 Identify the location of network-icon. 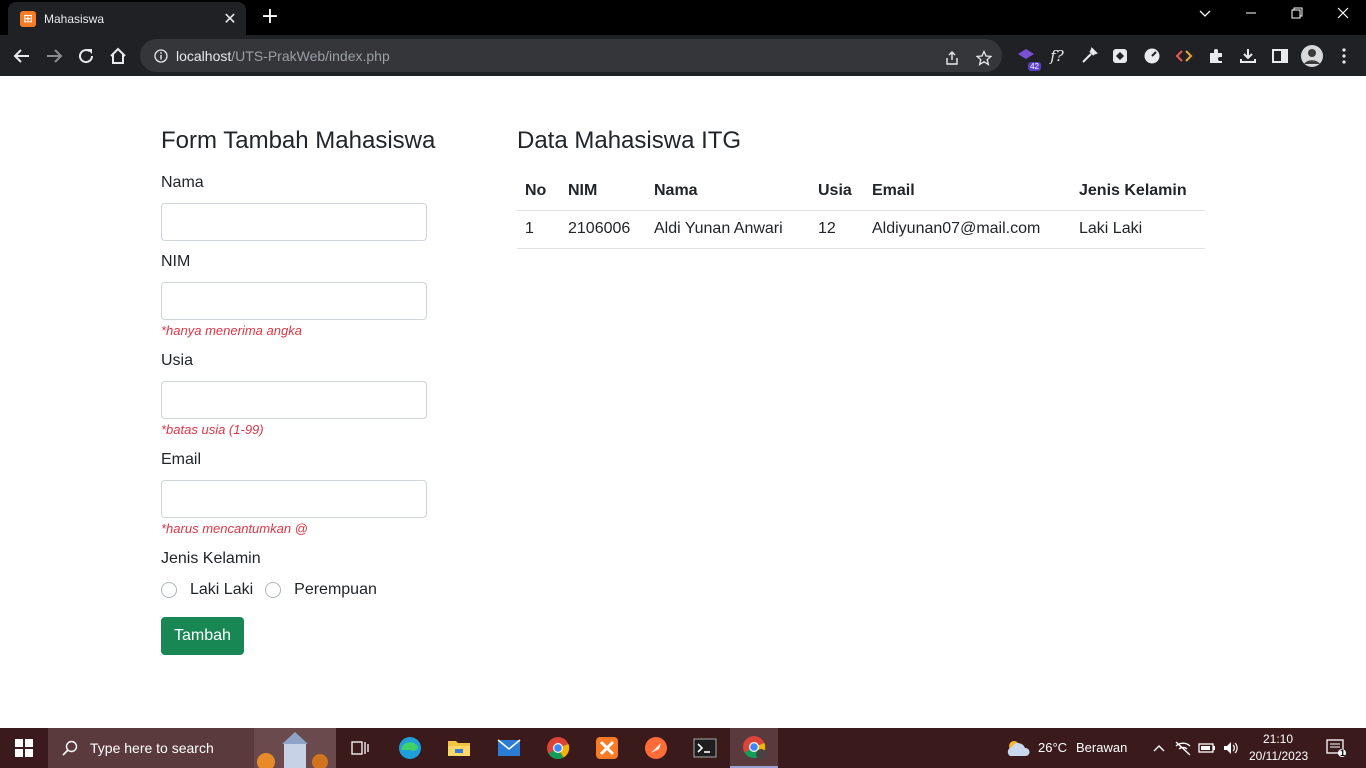
(1183, 748).